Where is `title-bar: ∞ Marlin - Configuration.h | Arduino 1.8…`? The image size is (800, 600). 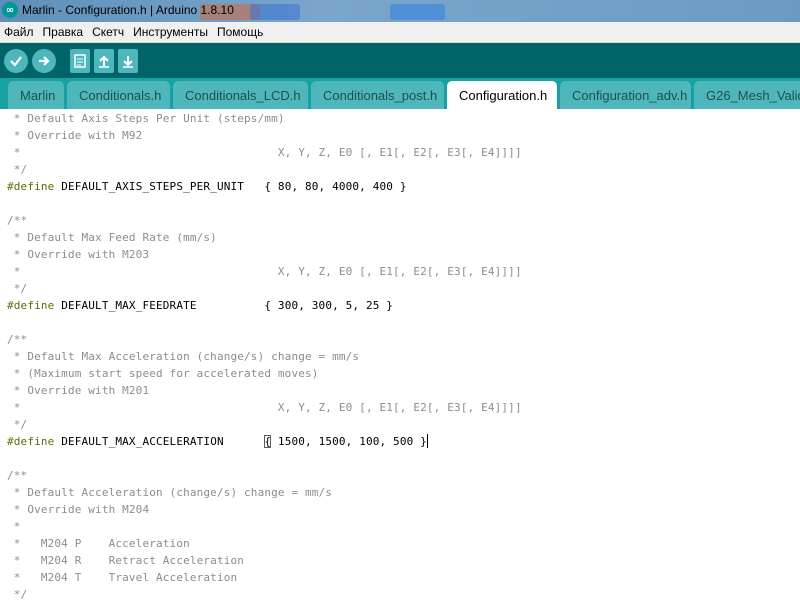 title-bar: ∞ Marlin - Configuration.h | Arduino 1.8… is located at coordinates (400, 11).